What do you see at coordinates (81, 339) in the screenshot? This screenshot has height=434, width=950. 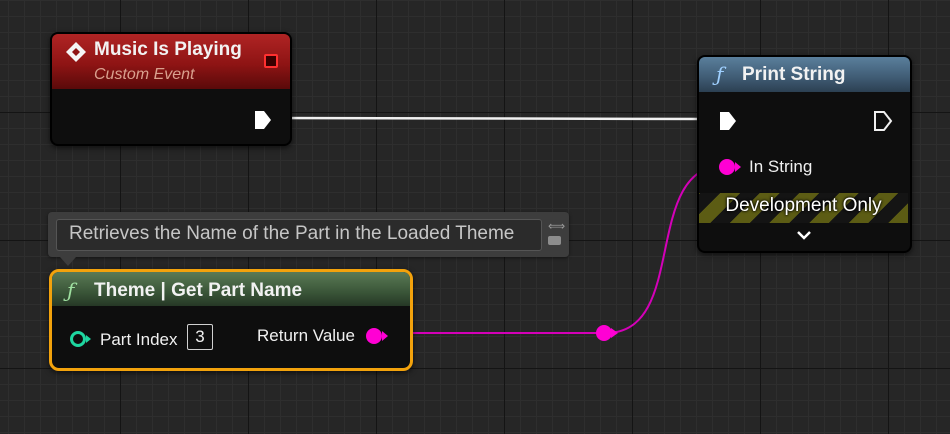 I see `part-index-pin` at bounding box center [81, 339].